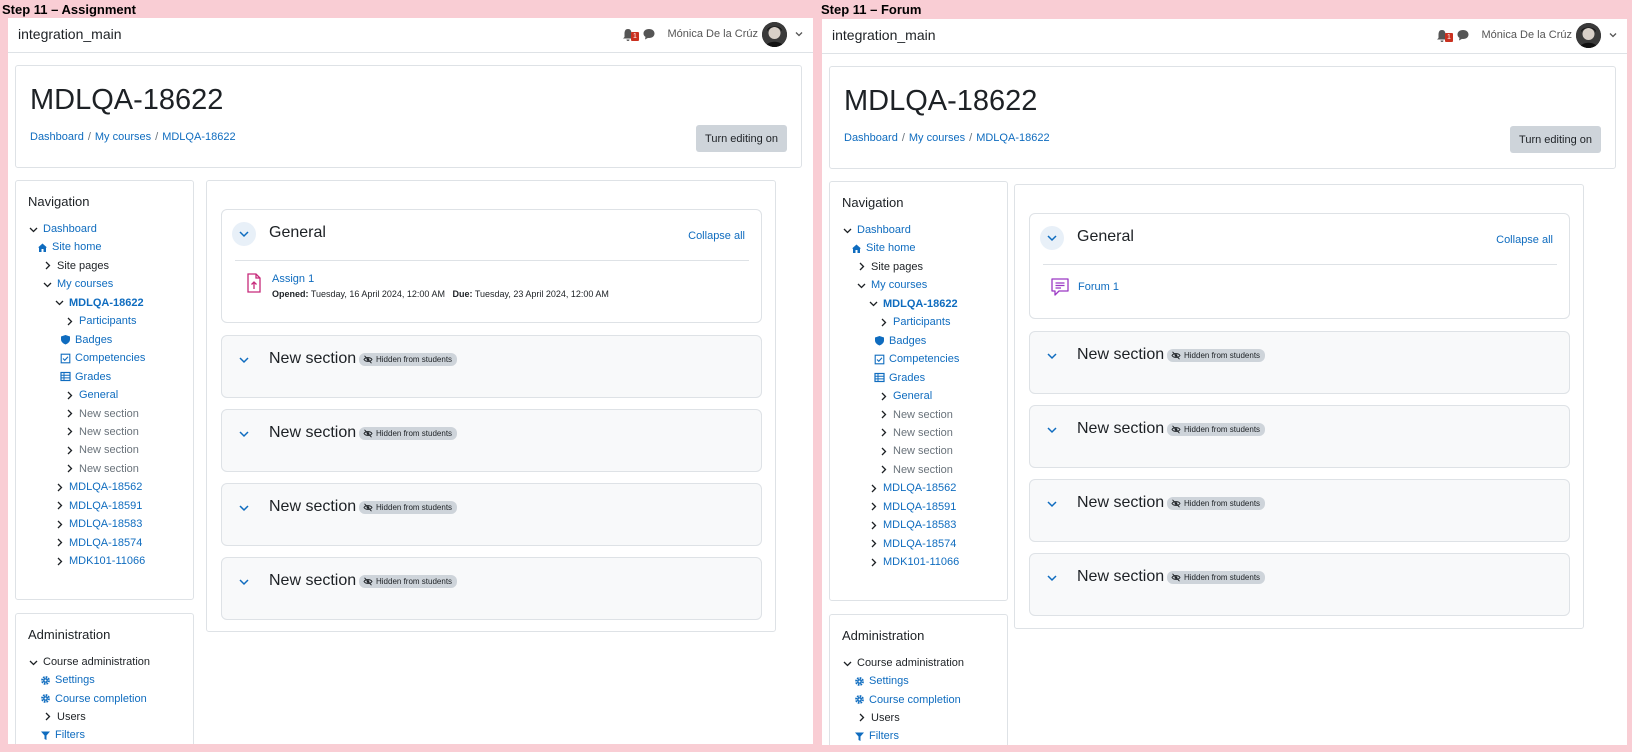  Describe the element at coordinates (920, 543) in the screenshot. I see `tree-item-label: MDLQA-18574` at that location.